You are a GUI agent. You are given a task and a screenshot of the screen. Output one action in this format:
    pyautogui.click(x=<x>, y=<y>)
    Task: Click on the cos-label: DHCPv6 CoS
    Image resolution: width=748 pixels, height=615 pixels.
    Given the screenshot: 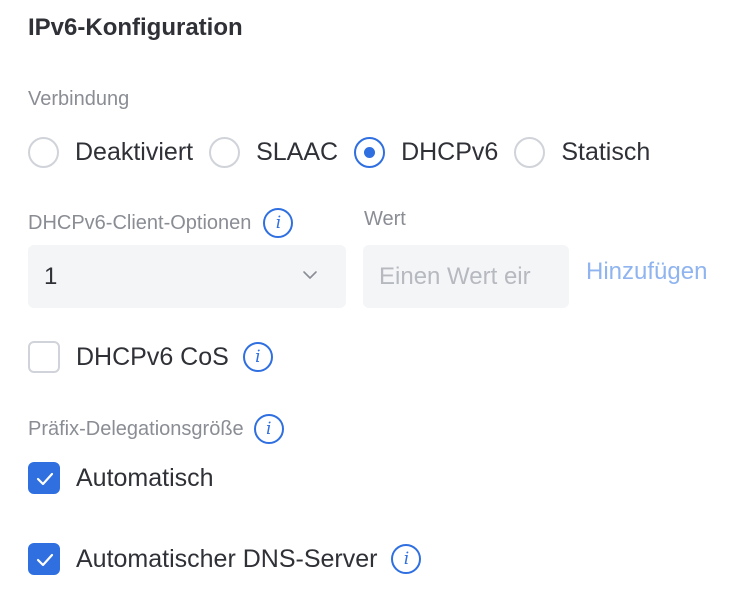 What is the action you would take?
    pyautogui.click(x=152, y=356)
    